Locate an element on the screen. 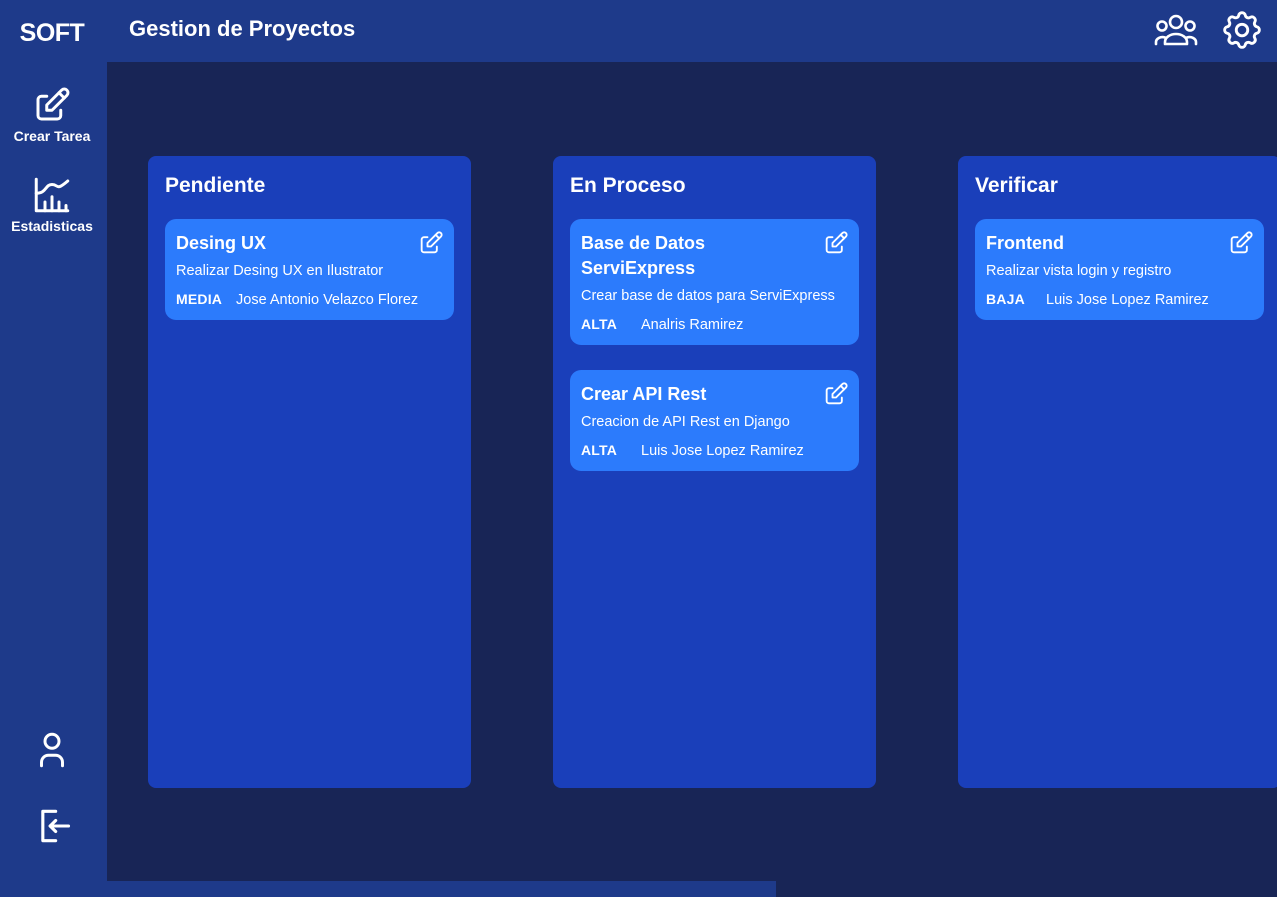 Image resolution: width=1277 pixels, height=897 pixels. horizontal-scrollbar is located at coordinates (441, 889).